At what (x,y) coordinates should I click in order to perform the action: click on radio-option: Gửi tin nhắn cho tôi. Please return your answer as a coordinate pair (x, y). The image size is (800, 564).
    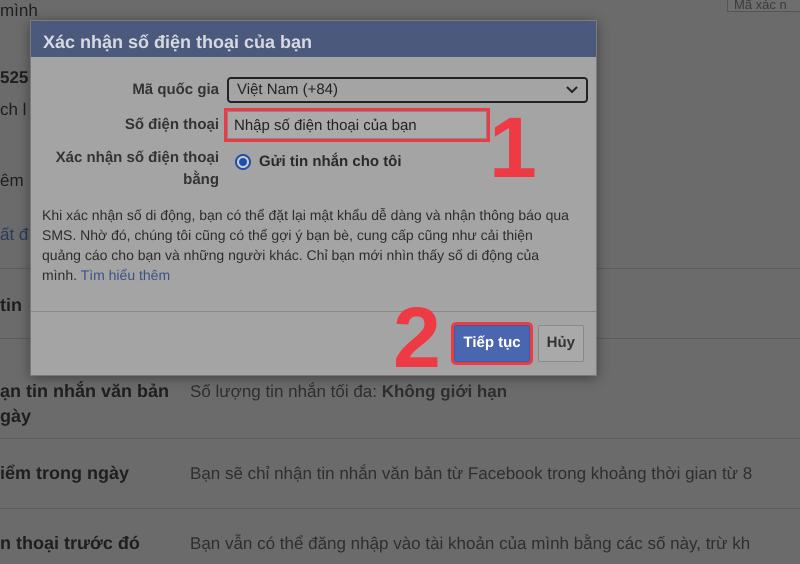
    Looking at the image, I should click on (318, 162).